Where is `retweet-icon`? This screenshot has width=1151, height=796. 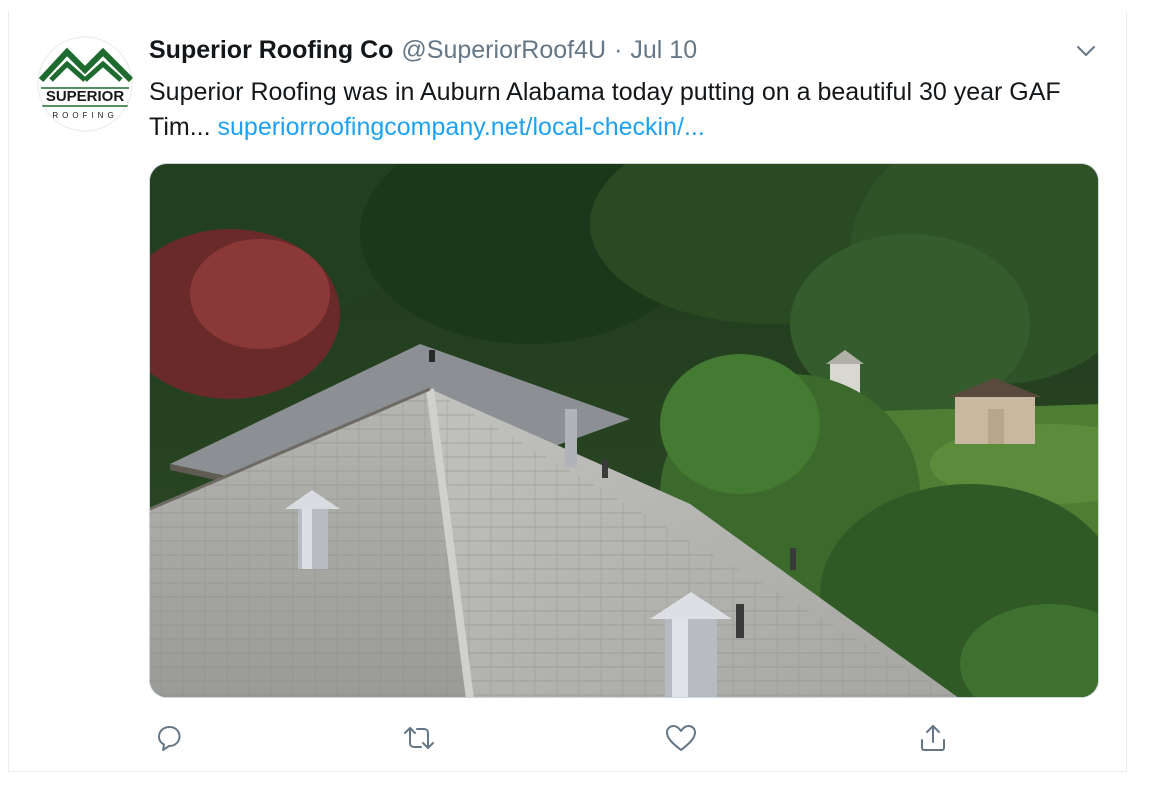 retweet-icon is located at coordinates (419, 738).